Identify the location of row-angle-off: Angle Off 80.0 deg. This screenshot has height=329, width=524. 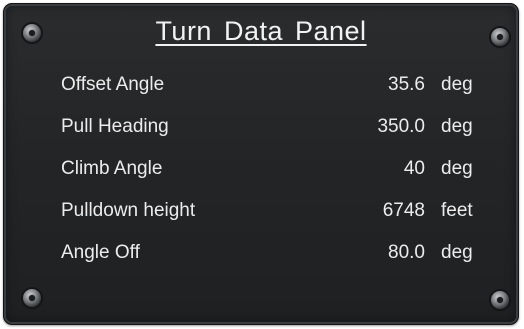
(261, 263).